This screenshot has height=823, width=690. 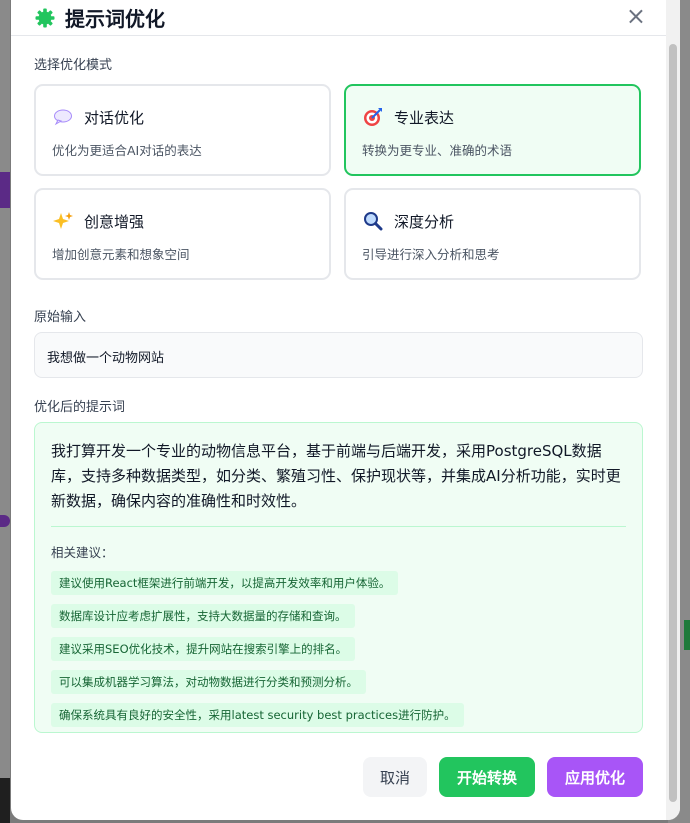 What do you see at coordinates (595, 777) in the screenshot?
I see `apply-optimize-button: 应用优化` at bounding box center [595, 777].